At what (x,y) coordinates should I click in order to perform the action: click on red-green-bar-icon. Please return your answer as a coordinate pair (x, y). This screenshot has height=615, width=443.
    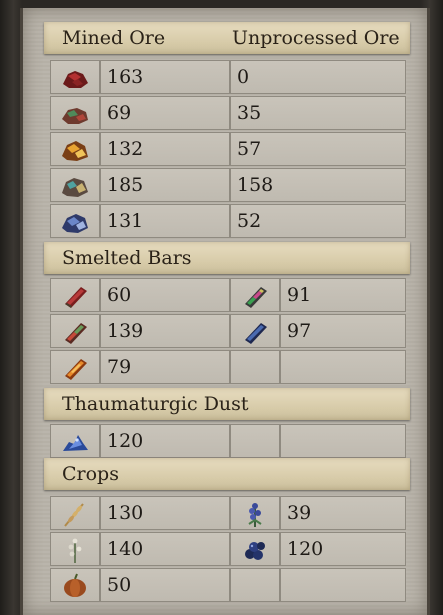
    Looking at the image, I should click on (76, 333).